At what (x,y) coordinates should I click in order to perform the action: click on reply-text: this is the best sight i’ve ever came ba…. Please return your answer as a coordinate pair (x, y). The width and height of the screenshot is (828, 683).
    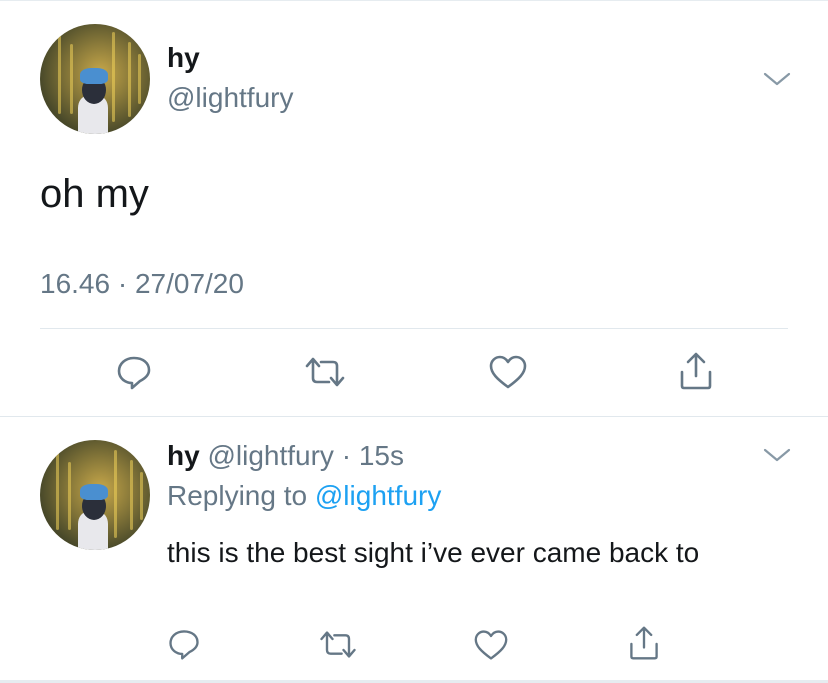
    Looking at the image, I should click on (433, 552).